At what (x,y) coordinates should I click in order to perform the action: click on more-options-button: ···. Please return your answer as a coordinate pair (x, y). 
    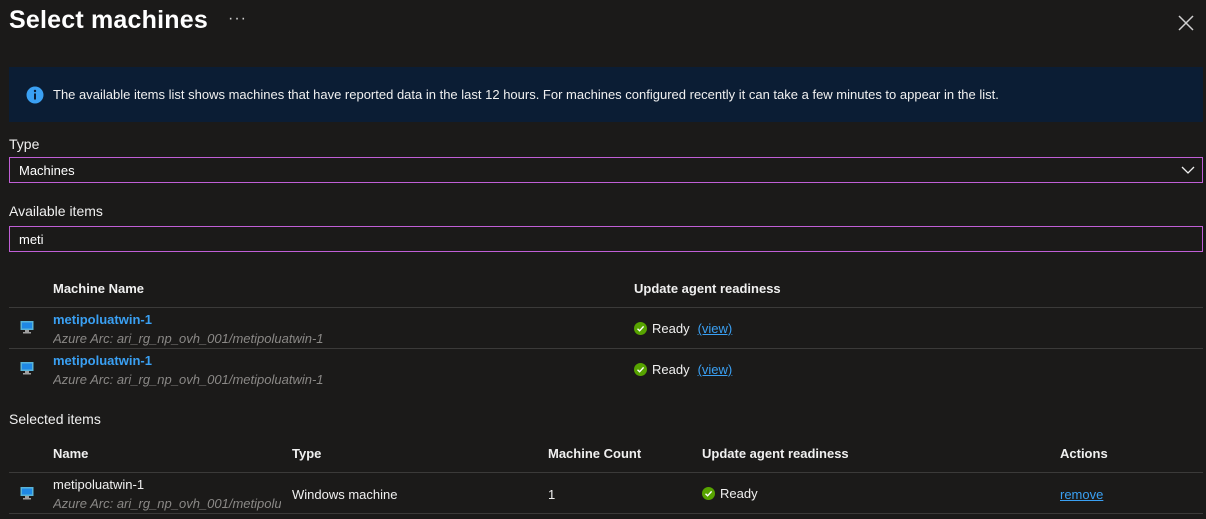
    Looking at the image, I should click on (237, 19).